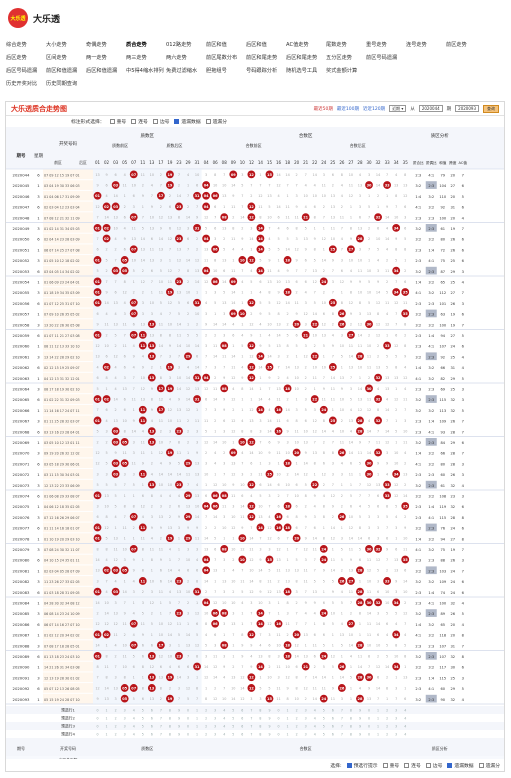  Describe the element at coordinates (106, 44) in the screenshot. I see `nav-link: 奇偶走势` at that location.